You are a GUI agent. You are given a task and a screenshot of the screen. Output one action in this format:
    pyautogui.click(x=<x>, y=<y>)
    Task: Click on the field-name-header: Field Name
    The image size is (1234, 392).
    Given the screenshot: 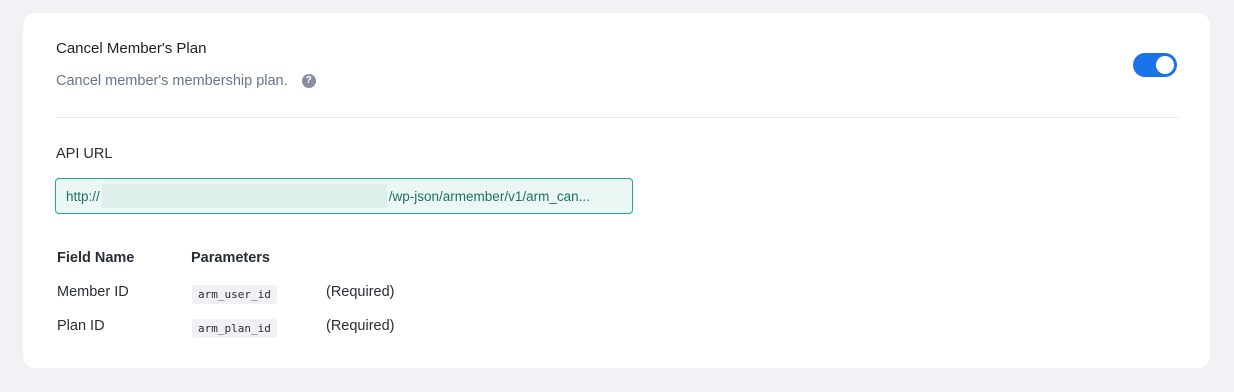 What is the action you would take?
    pyautogui.click(x=96, y=258)
    